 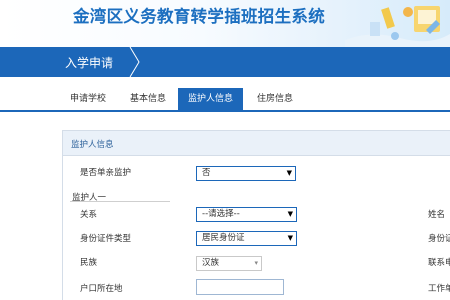 What do you see at coordinates (223, 238) in the screenshot?
I see `id-type-value: 居民身份证` at bounding box center [223, 238].